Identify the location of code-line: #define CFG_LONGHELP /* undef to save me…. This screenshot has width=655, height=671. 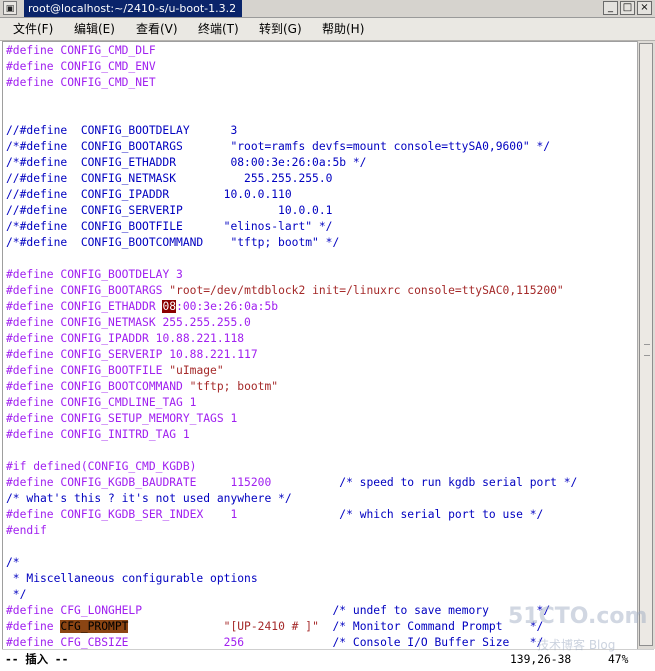
(278, 611).